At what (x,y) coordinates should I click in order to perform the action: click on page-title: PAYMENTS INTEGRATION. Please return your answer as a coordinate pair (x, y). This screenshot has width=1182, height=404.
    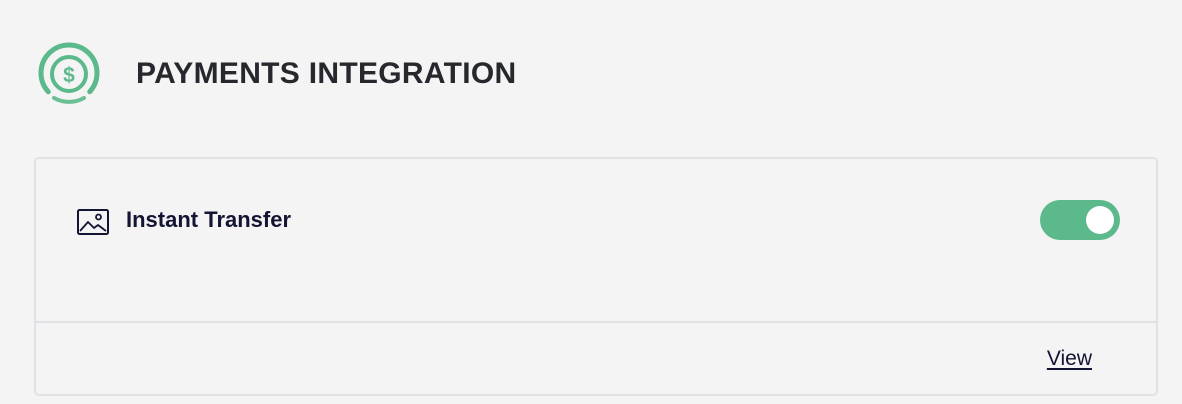
    Looking at the image, I should click on (326, 73).